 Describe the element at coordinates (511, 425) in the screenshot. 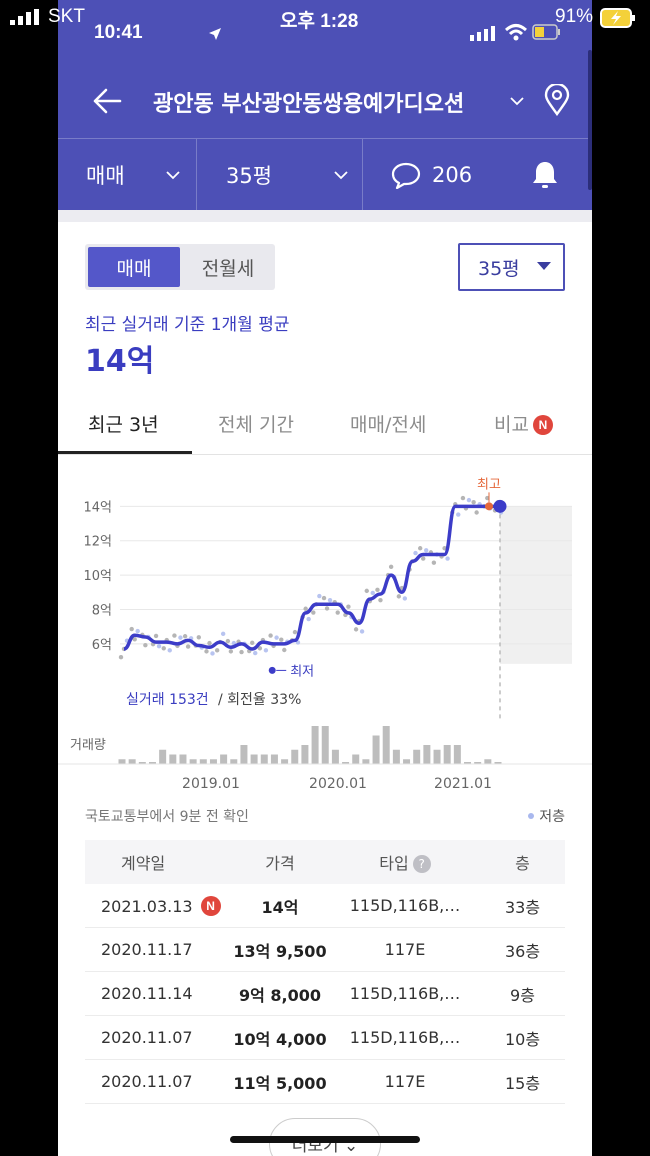

I see `tab-compare-label: 비교` at that location.